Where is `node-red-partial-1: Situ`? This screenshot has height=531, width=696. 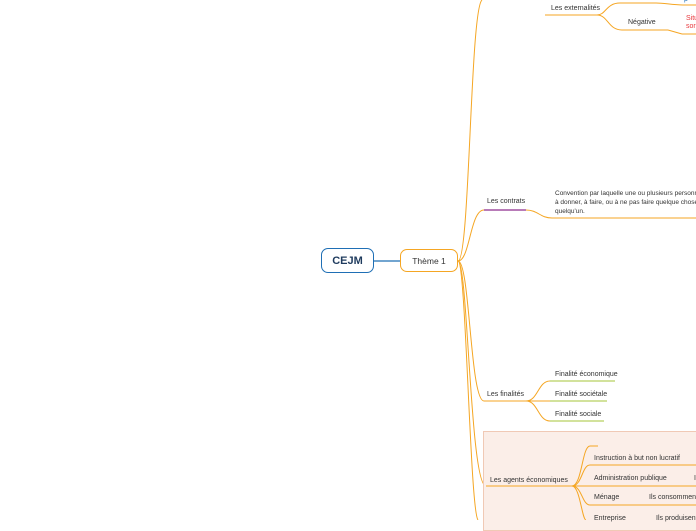
node-red-partial-1: Situ is located at coordinates (691, 19).